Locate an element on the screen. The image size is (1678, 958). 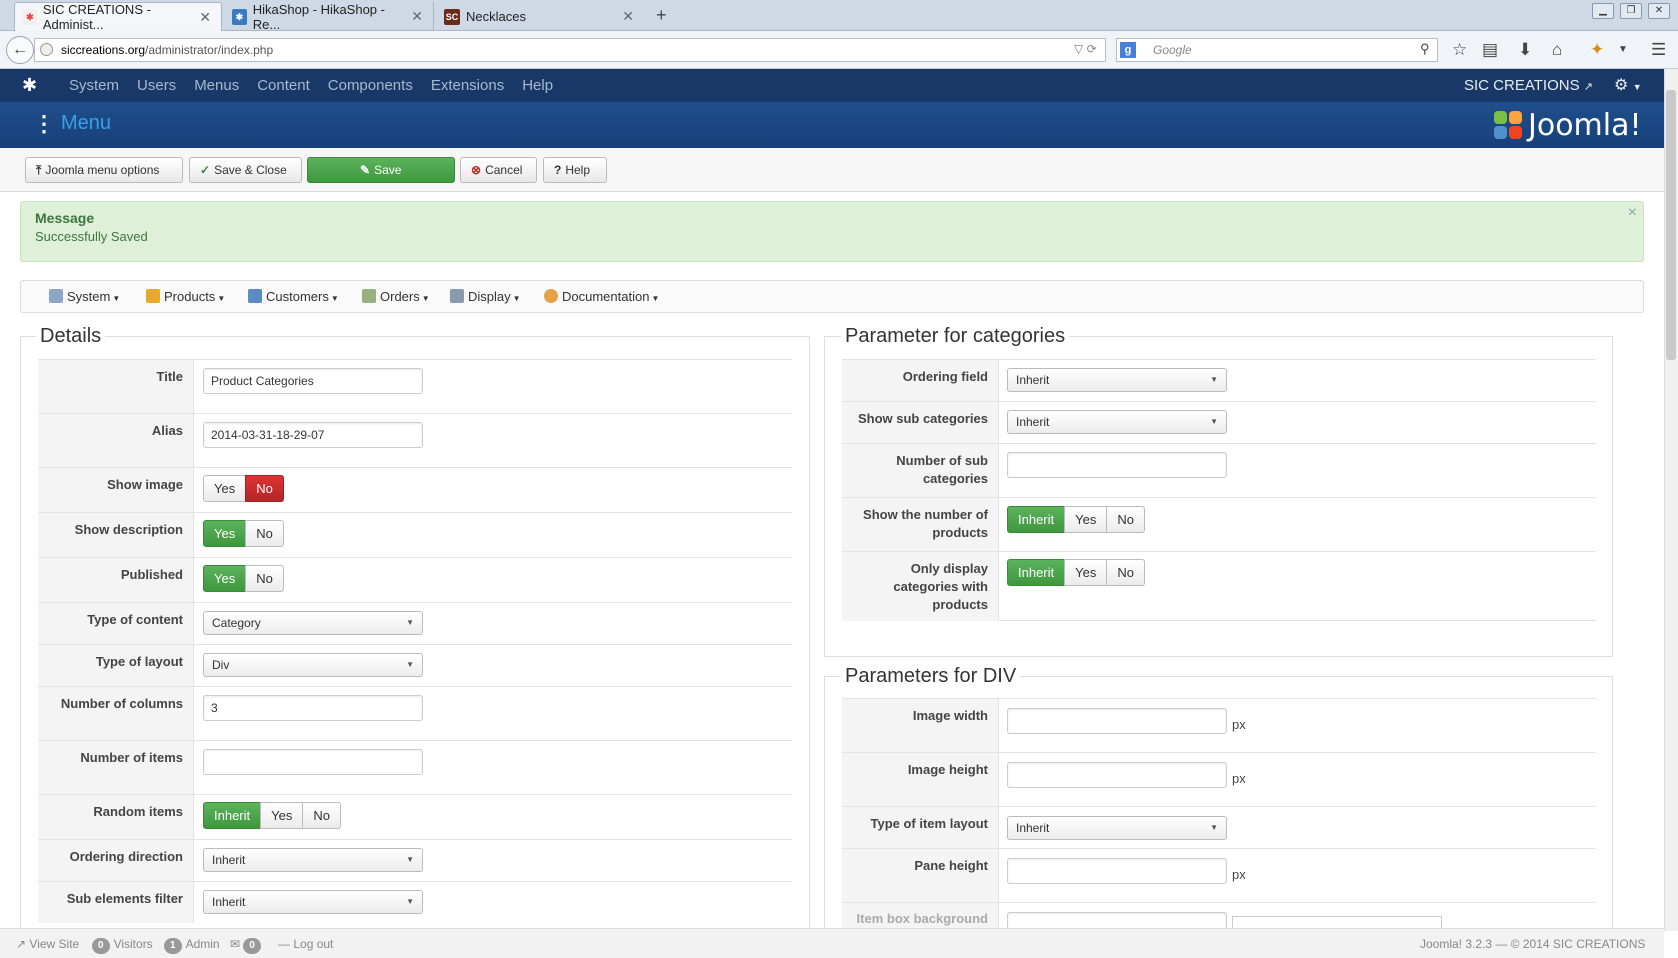
hika-menu-products: Products ▼ is located at coordinates (185, 298).